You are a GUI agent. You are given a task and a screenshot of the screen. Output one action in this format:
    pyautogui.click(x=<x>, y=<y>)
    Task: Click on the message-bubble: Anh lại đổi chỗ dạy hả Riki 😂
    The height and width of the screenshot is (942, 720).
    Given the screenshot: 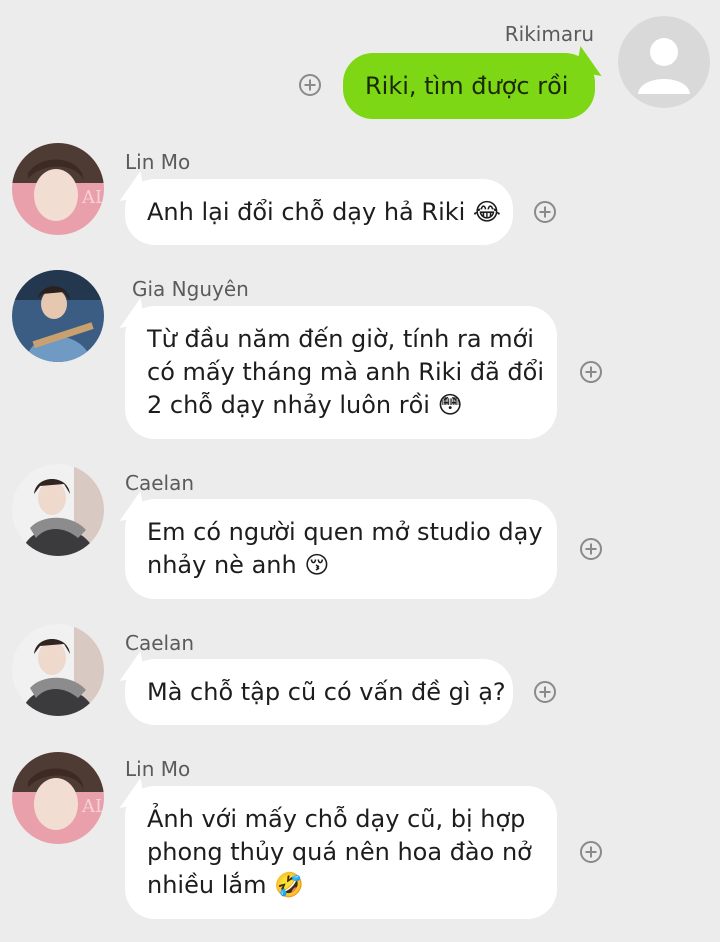 What is the action you would take?
    pyautogui.click(x=319, y=212)
    